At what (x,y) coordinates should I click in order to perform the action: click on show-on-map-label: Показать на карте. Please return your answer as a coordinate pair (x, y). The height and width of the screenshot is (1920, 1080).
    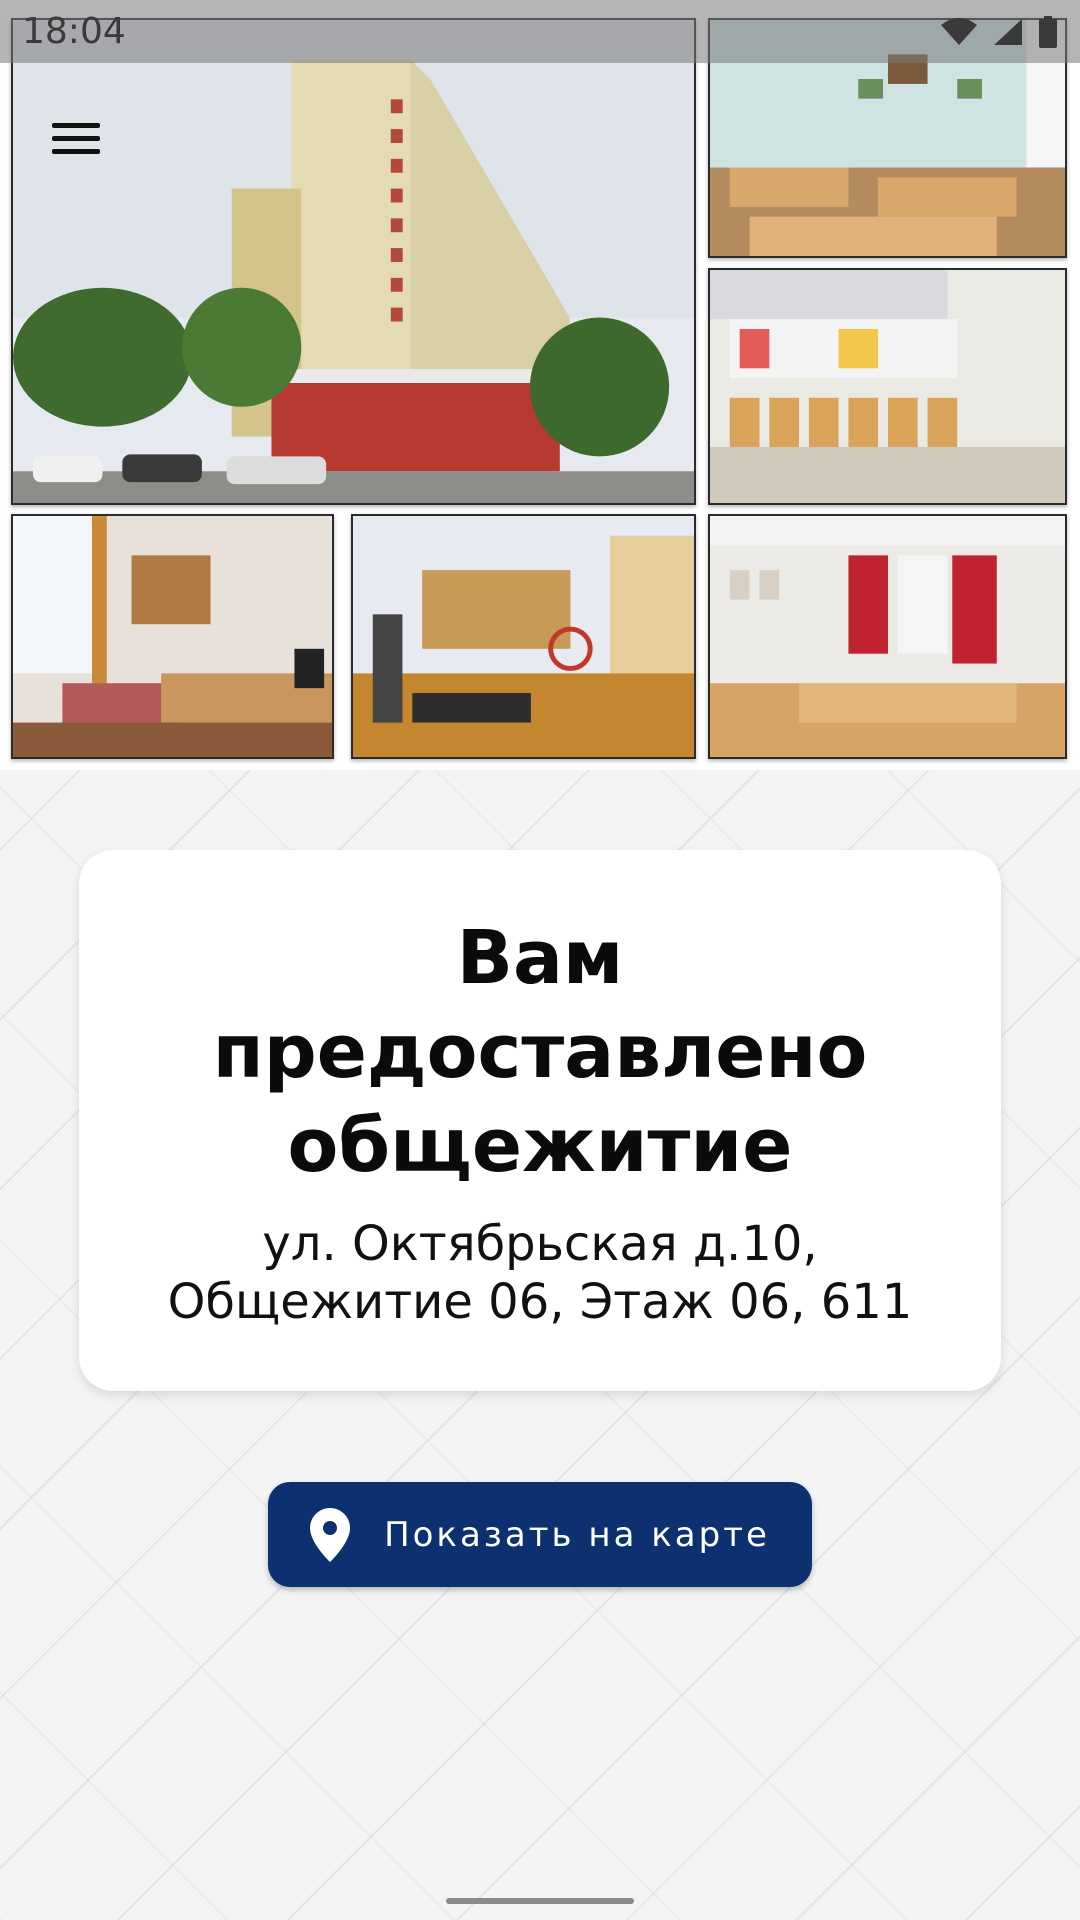
    Looking at the image, I should click on (577, 1534).